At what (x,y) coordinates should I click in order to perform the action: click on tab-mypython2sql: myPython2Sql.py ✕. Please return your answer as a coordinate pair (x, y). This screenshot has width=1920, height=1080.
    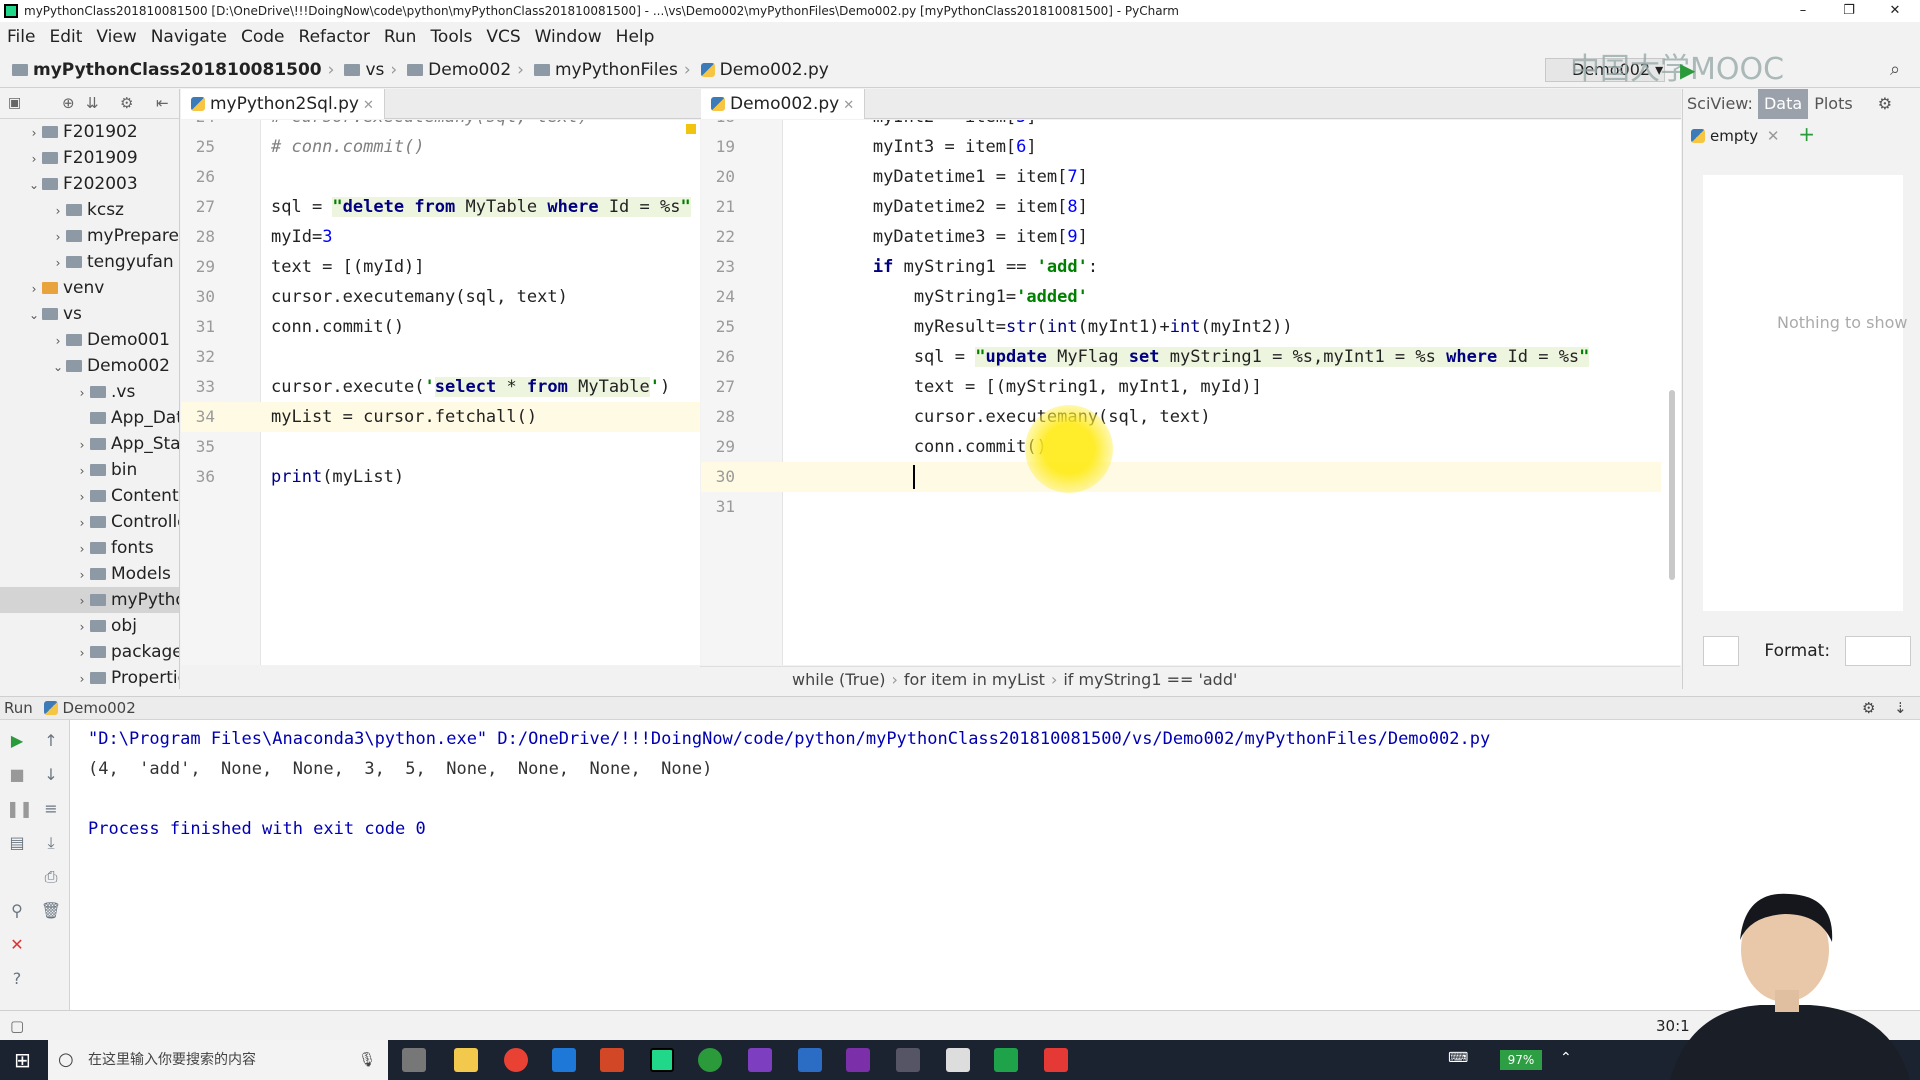
    Looking at the image, I should click on (283, 104).